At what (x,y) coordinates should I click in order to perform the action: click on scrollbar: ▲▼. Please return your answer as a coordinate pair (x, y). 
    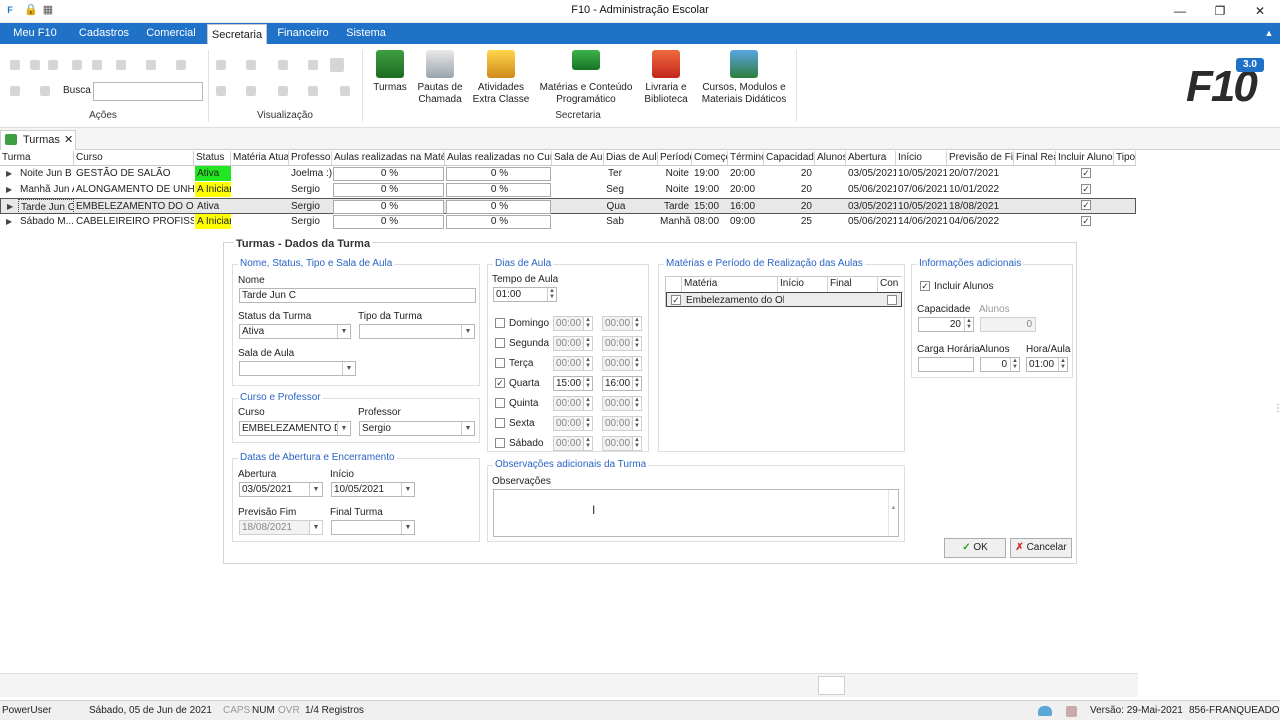
    Looking at the image, I should click on (893, 513).